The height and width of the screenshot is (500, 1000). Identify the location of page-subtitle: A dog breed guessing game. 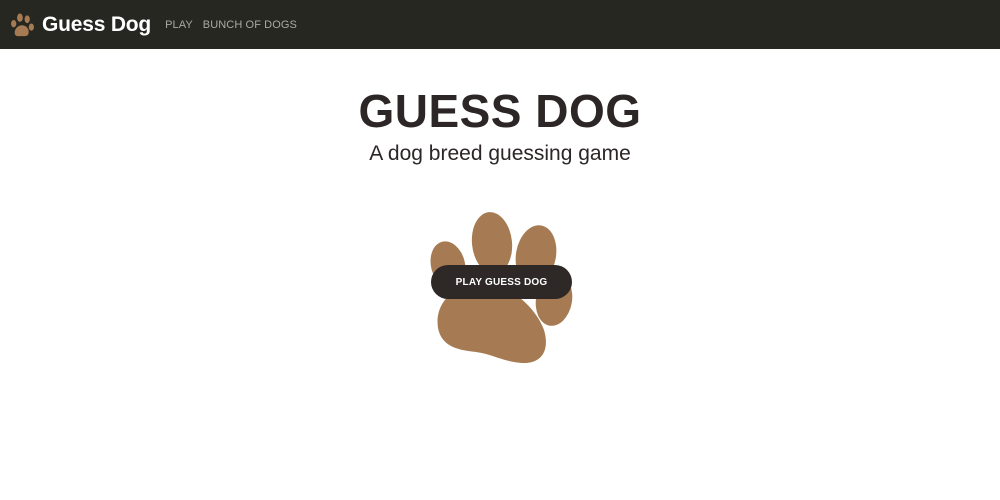
(500, 153).